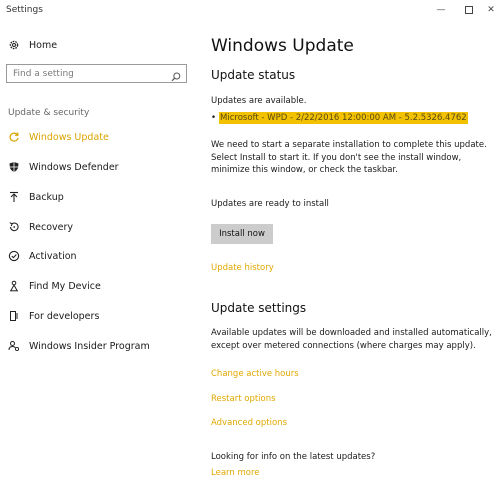  I want to click on learn-more-link: Learn more, so click(235, 473).